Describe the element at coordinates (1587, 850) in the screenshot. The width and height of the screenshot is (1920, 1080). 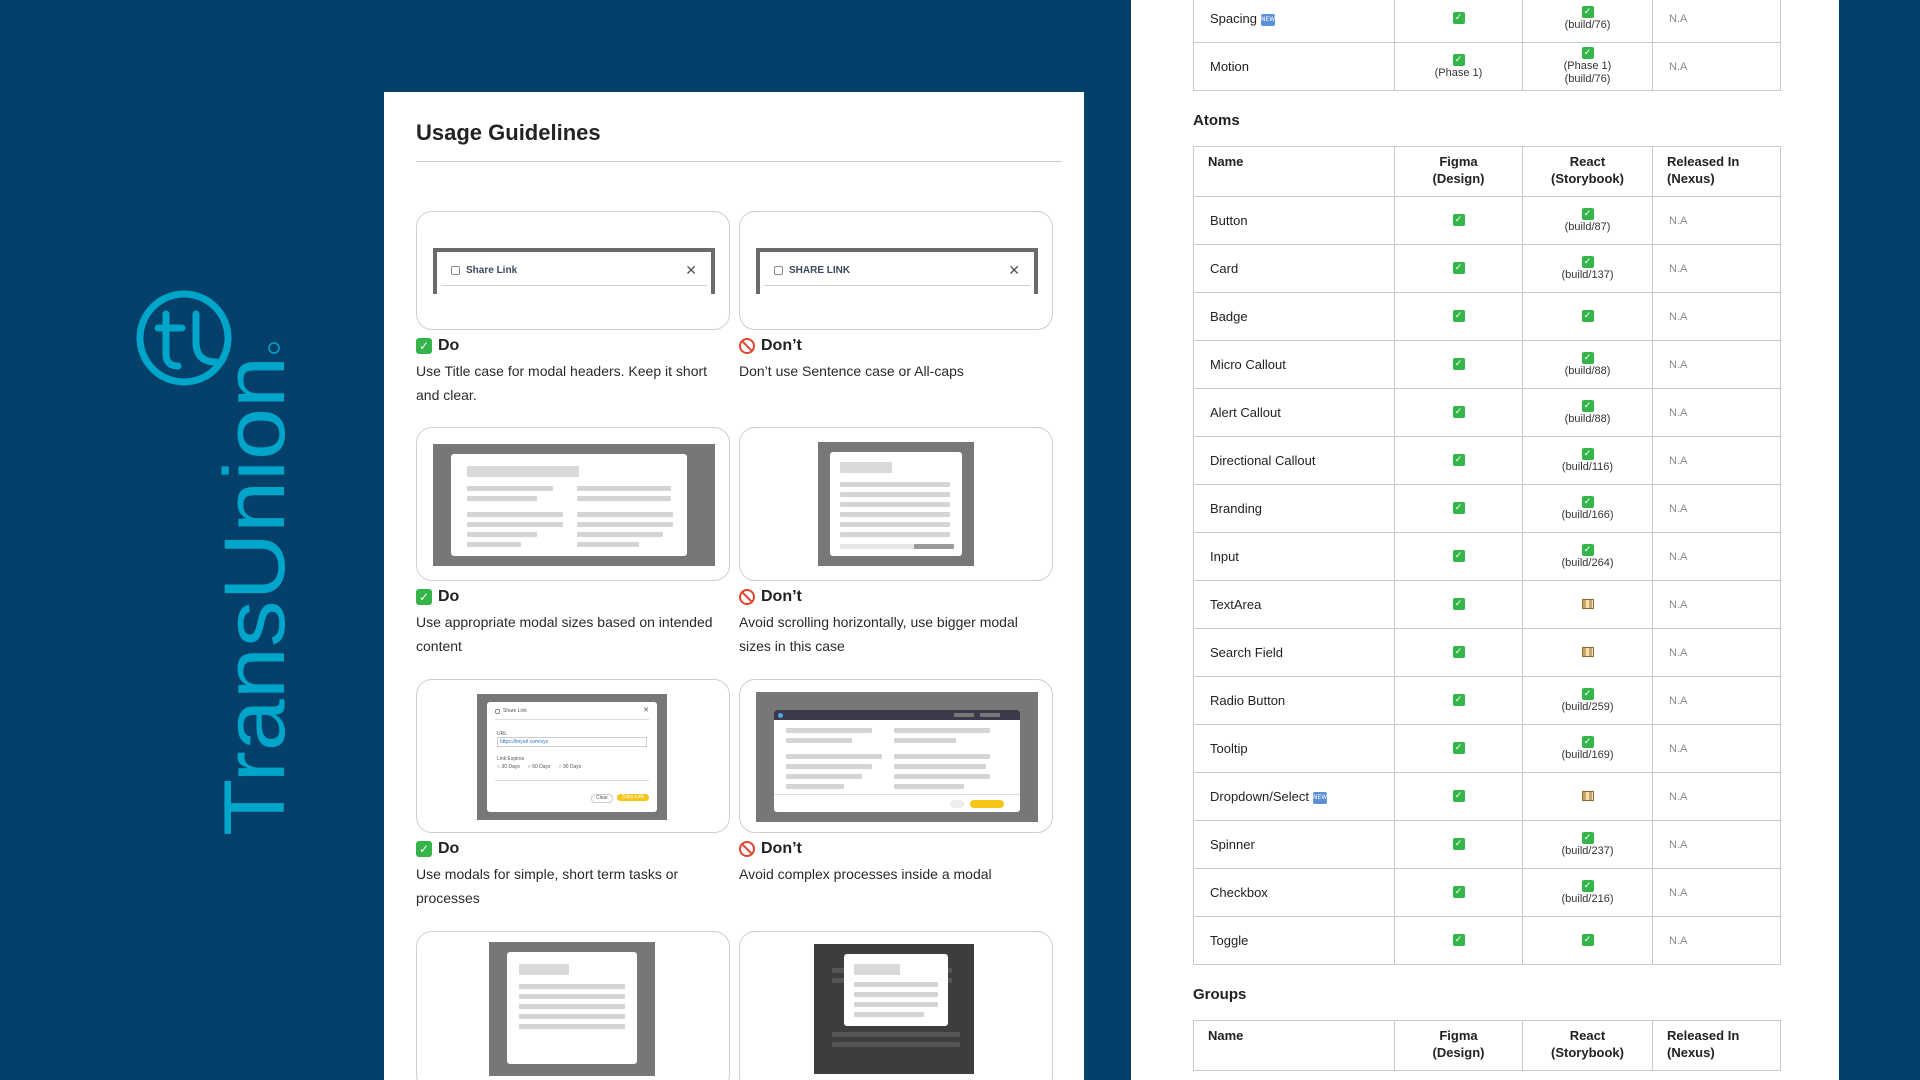
I see `react-build: (build/237)` at that location.